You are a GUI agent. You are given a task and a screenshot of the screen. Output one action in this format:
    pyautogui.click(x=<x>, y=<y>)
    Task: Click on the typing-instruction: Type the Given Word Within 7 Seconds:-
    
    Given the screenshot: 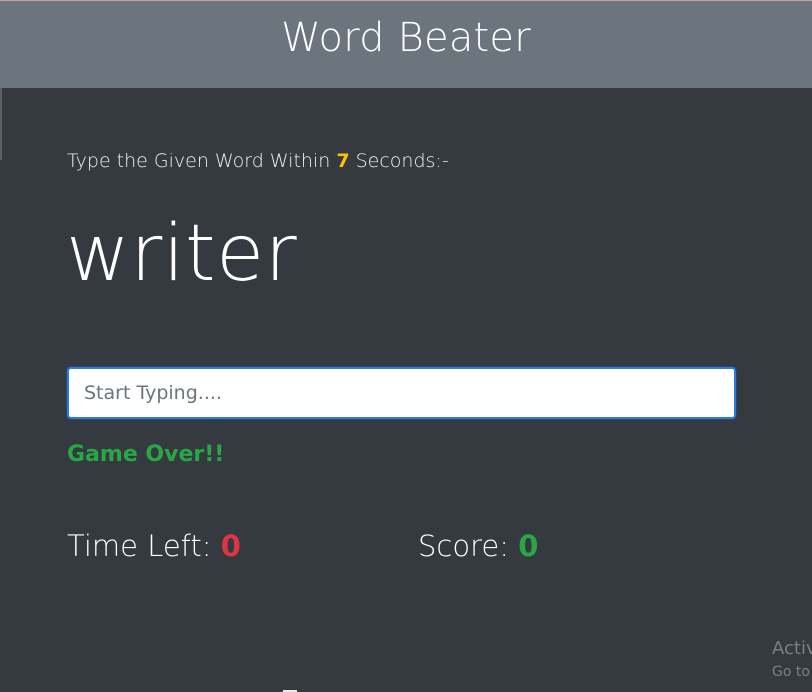 What is the action you would take?
    pyautogui.click(x=258, y=161)
    